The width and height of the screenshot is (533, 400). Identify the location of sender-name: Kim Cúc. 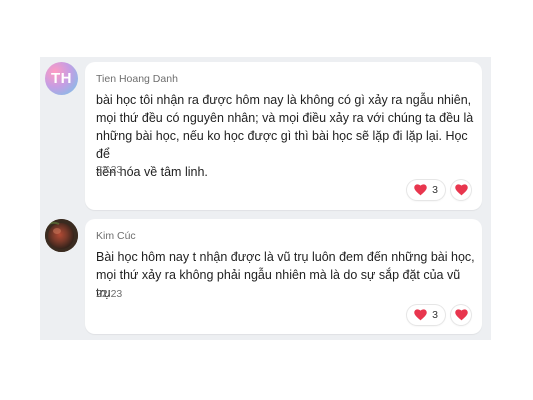
(116, 236).